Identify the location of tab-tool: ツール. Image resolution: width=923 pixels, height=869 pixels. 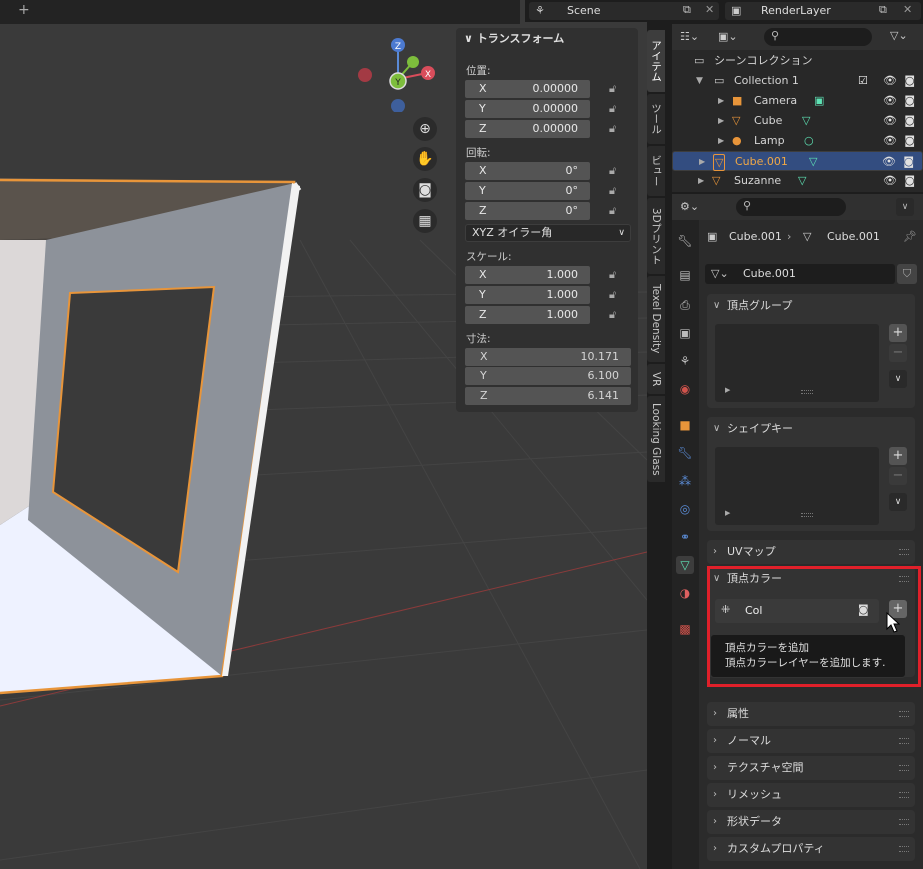
(656, 119).